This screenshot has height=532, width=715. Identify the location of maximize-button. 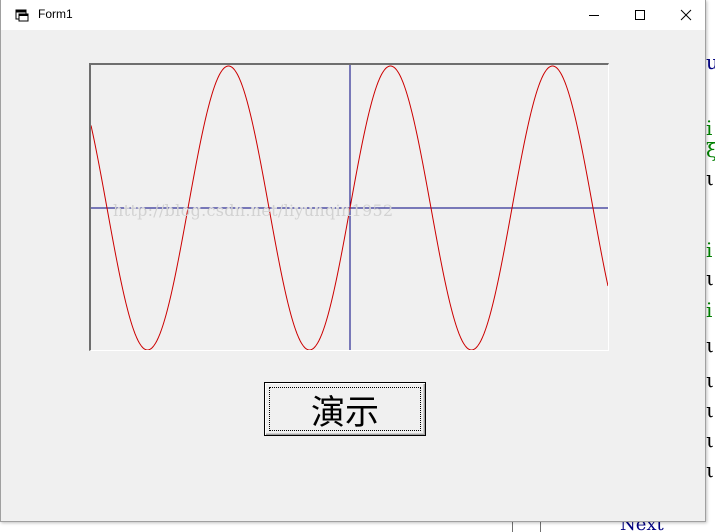
(640, 15).